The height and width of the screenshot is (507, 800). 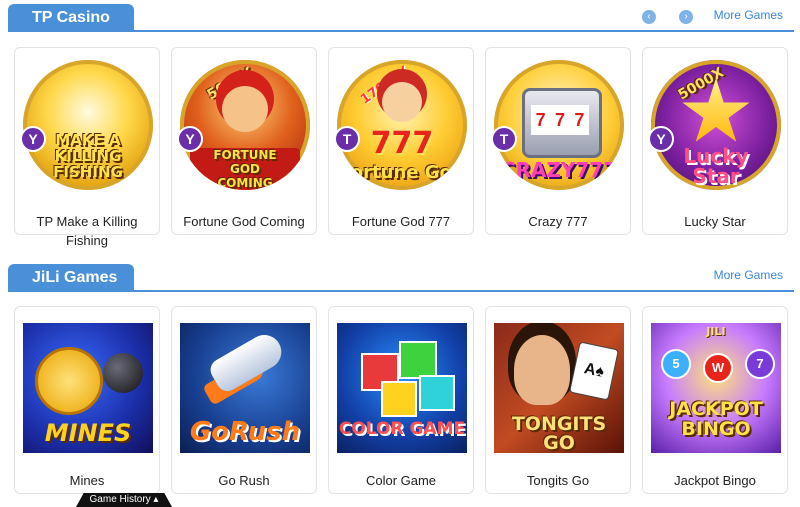 I want to click on game-card-lucky-star: 5000X Lucky Star Y Lucky Star, so click(x=715, y=141).